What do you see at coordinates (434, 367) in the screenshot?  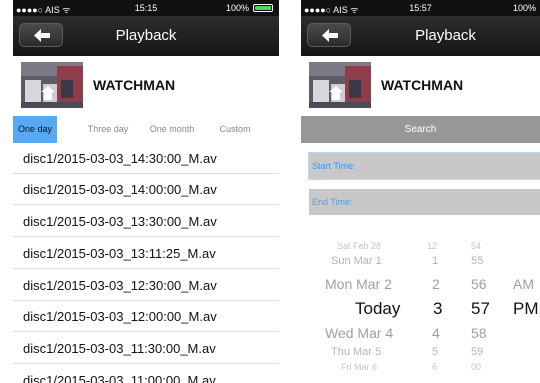 I see `picker-hour: 6` at bounding box center [434, 367].